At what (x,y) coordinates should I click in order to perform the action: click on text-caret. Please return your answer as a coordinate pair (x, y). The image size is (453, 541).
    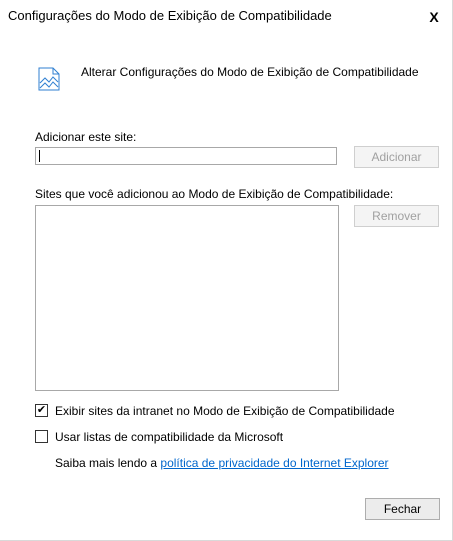
    Looking at the image, I should click on (39, 156).